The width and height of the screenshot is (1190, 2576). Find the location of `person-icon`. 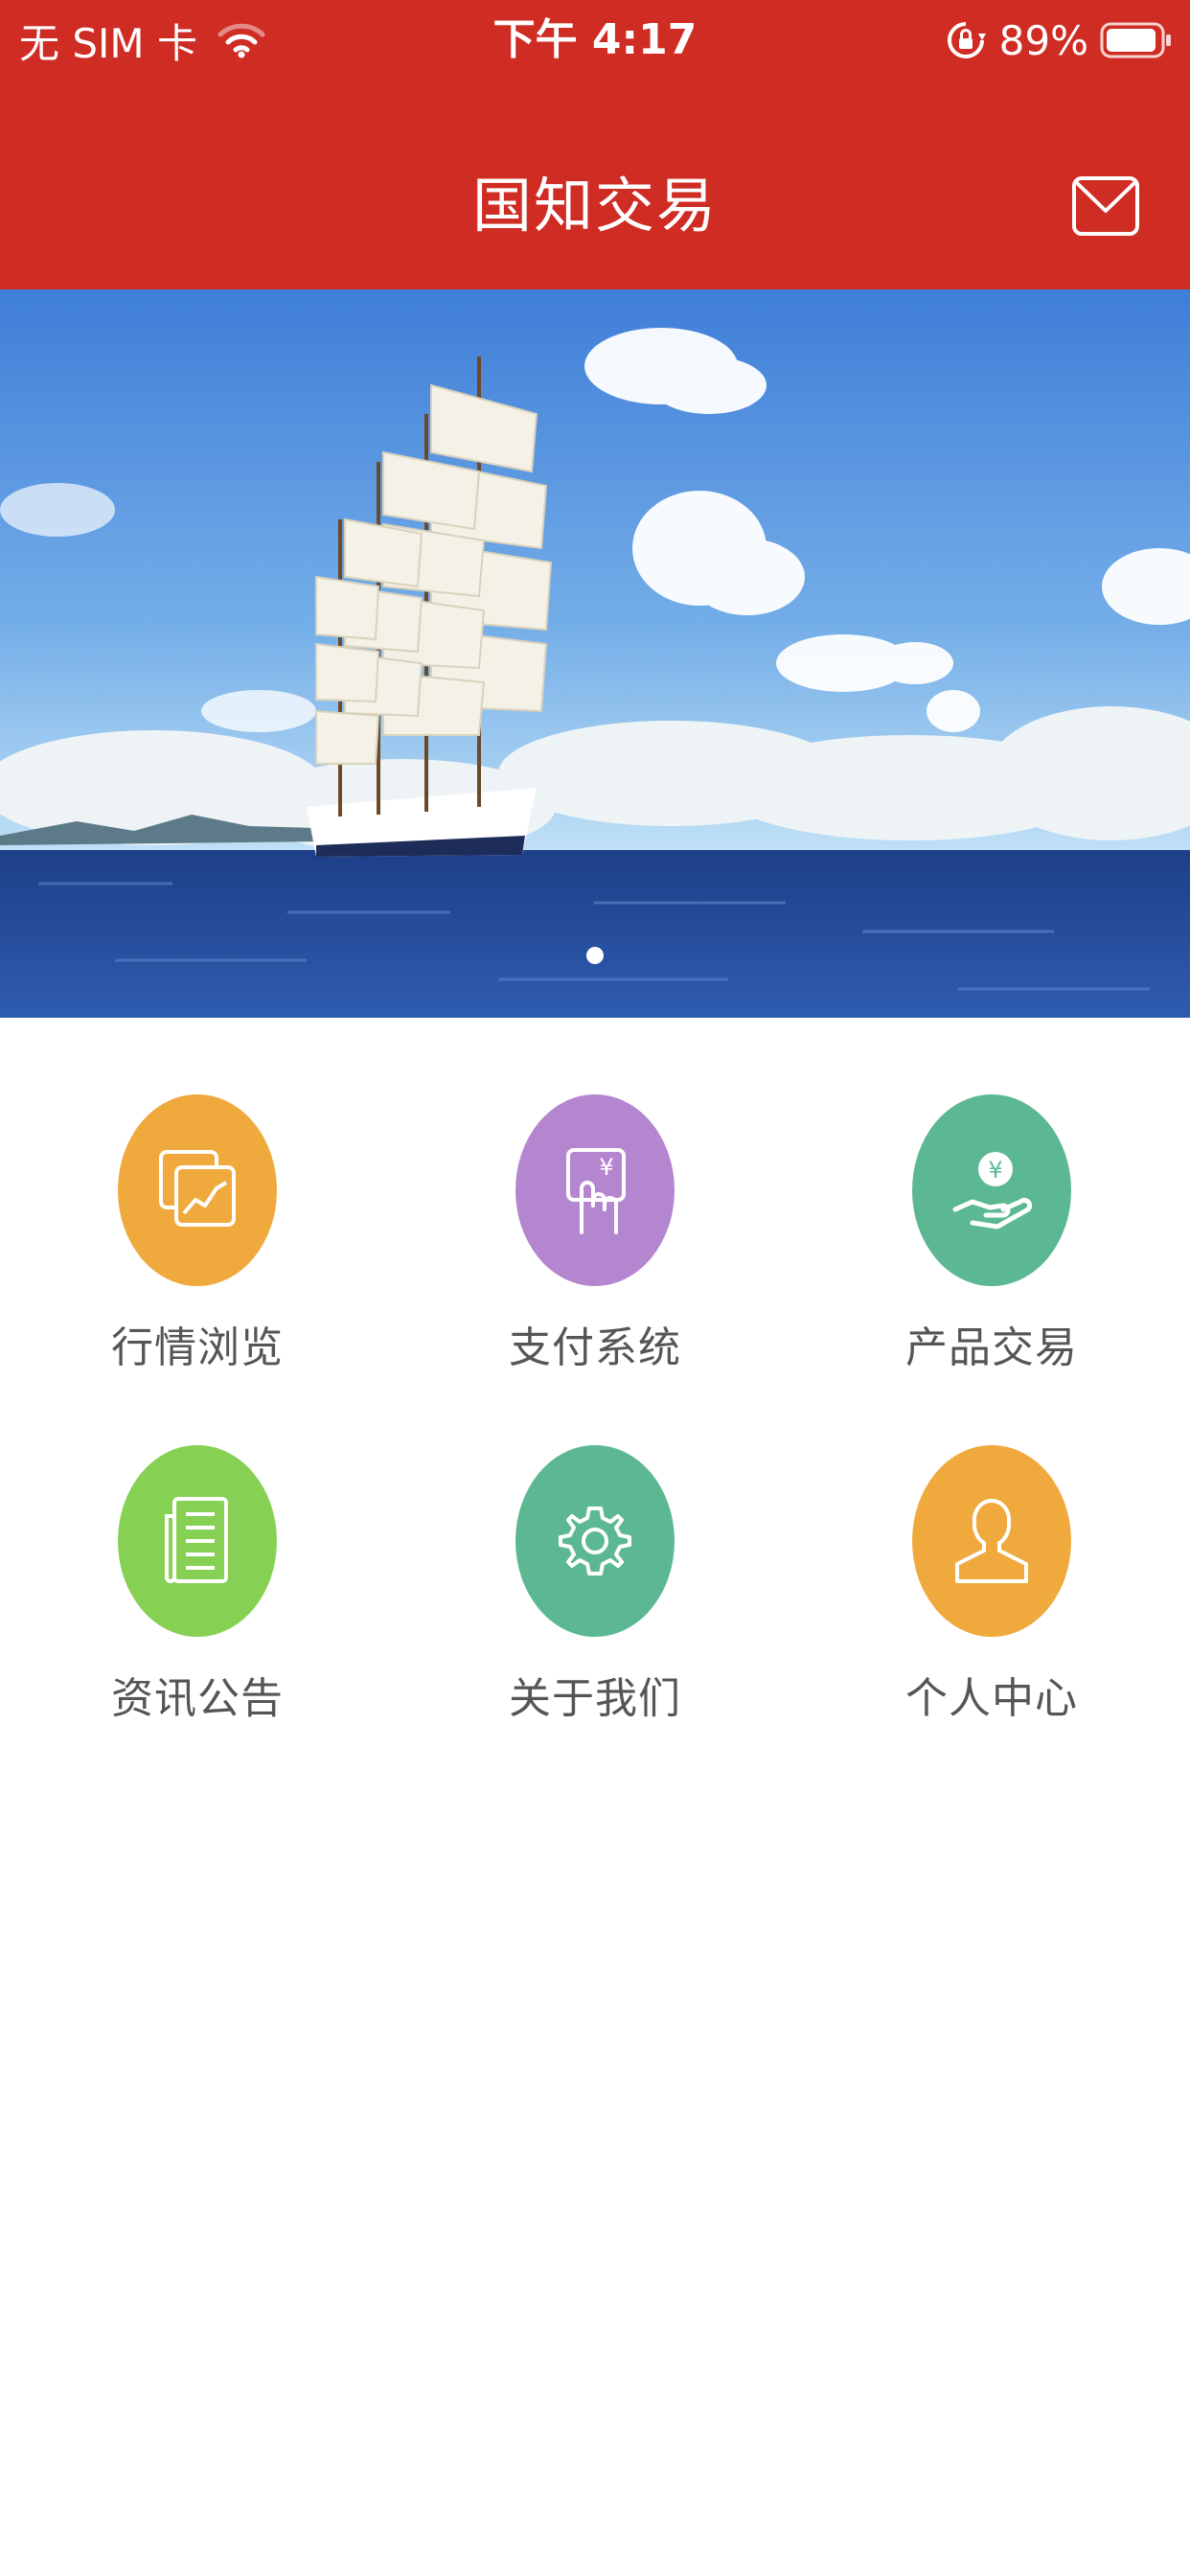

person-icon is located at coordinates (991, 1540).